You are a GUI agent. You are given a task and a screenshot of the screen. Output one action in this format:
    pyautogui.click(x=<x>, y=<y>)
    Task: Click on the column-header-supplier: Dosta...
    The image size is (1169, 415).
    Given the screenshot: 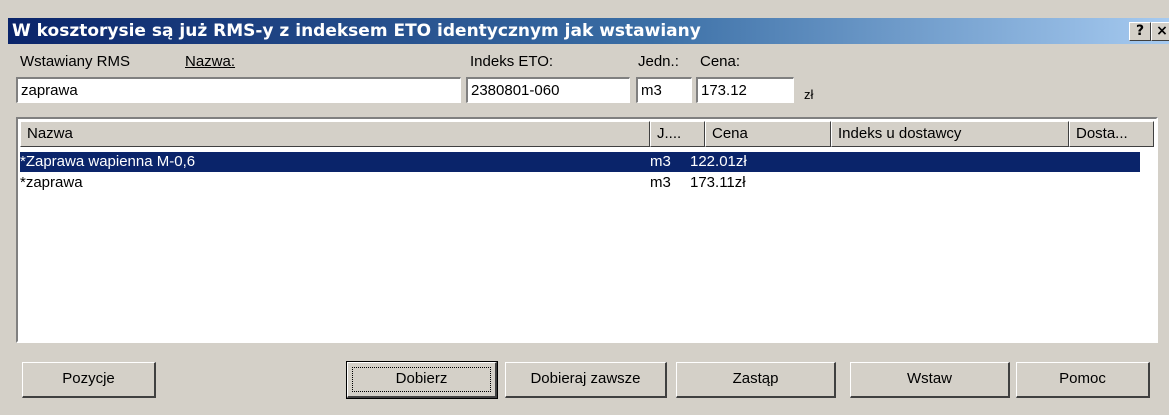 What is the action you would take?
    pyautogui.click(x=1111, y=134)
    